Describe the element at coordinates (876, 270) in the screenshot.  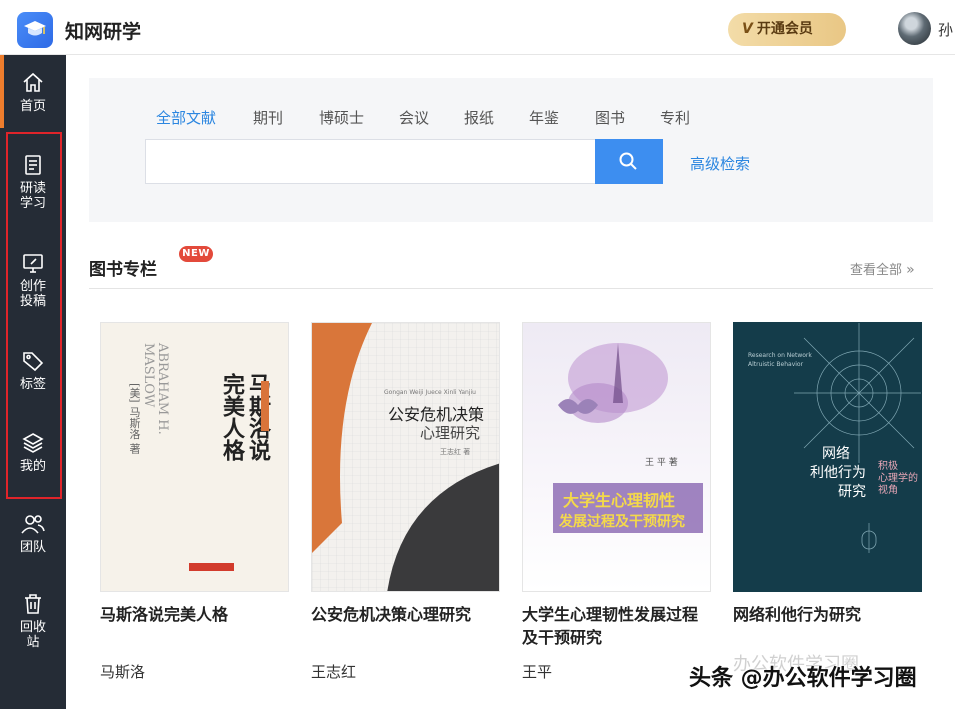
I see `view-all-label: 查看全部` at that location.